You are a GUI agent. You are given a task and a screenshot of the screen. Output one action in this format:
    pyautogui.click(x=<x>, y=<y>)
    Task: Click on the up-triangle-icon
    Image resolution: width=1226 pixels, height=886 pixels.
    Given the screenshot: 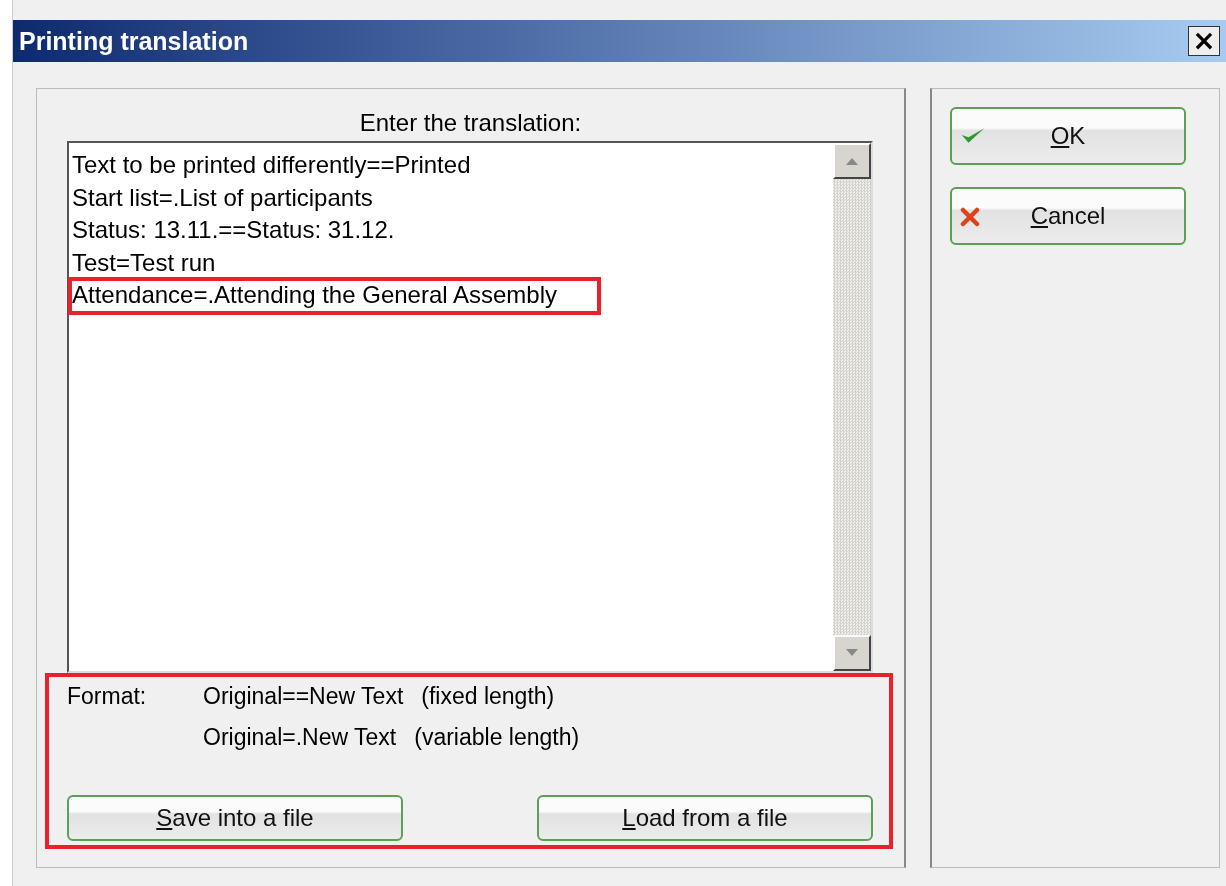 What is the action you would take?
    pyautogui.click(x=852, y=161)
    